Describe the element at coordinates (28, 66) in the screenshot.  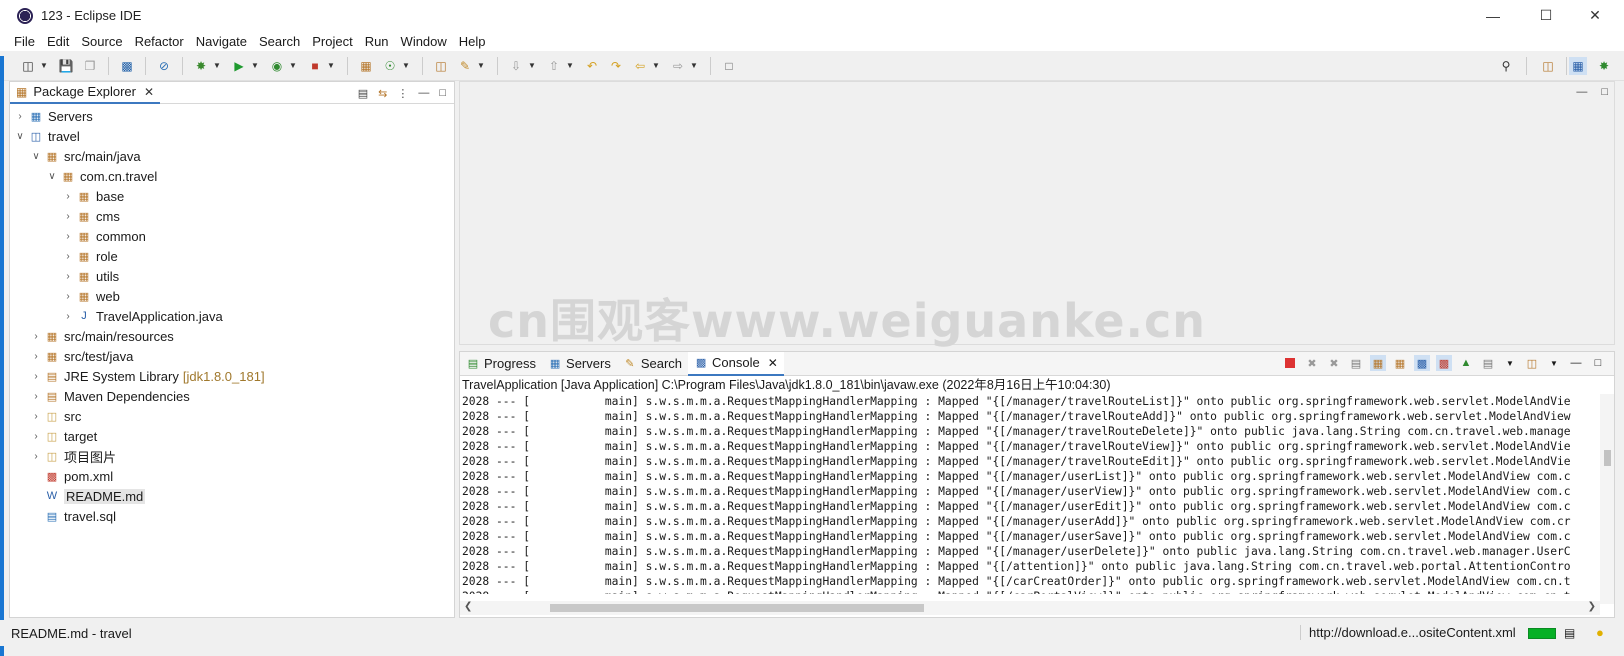
I see `new-icon: ◫` at that location.